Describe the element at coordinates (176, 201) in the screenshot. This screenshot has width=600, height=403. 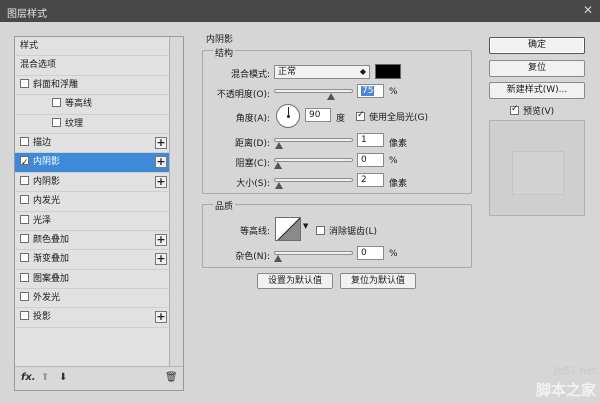
I see `styles-scrollbar` at that location.